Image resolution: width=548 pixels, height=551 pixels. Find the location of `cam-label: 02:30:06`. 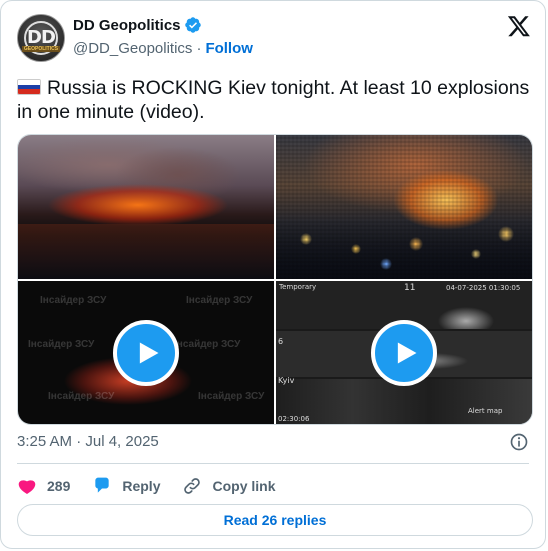

cam-label: 02:30:06 is located at coordinates (294, 419).